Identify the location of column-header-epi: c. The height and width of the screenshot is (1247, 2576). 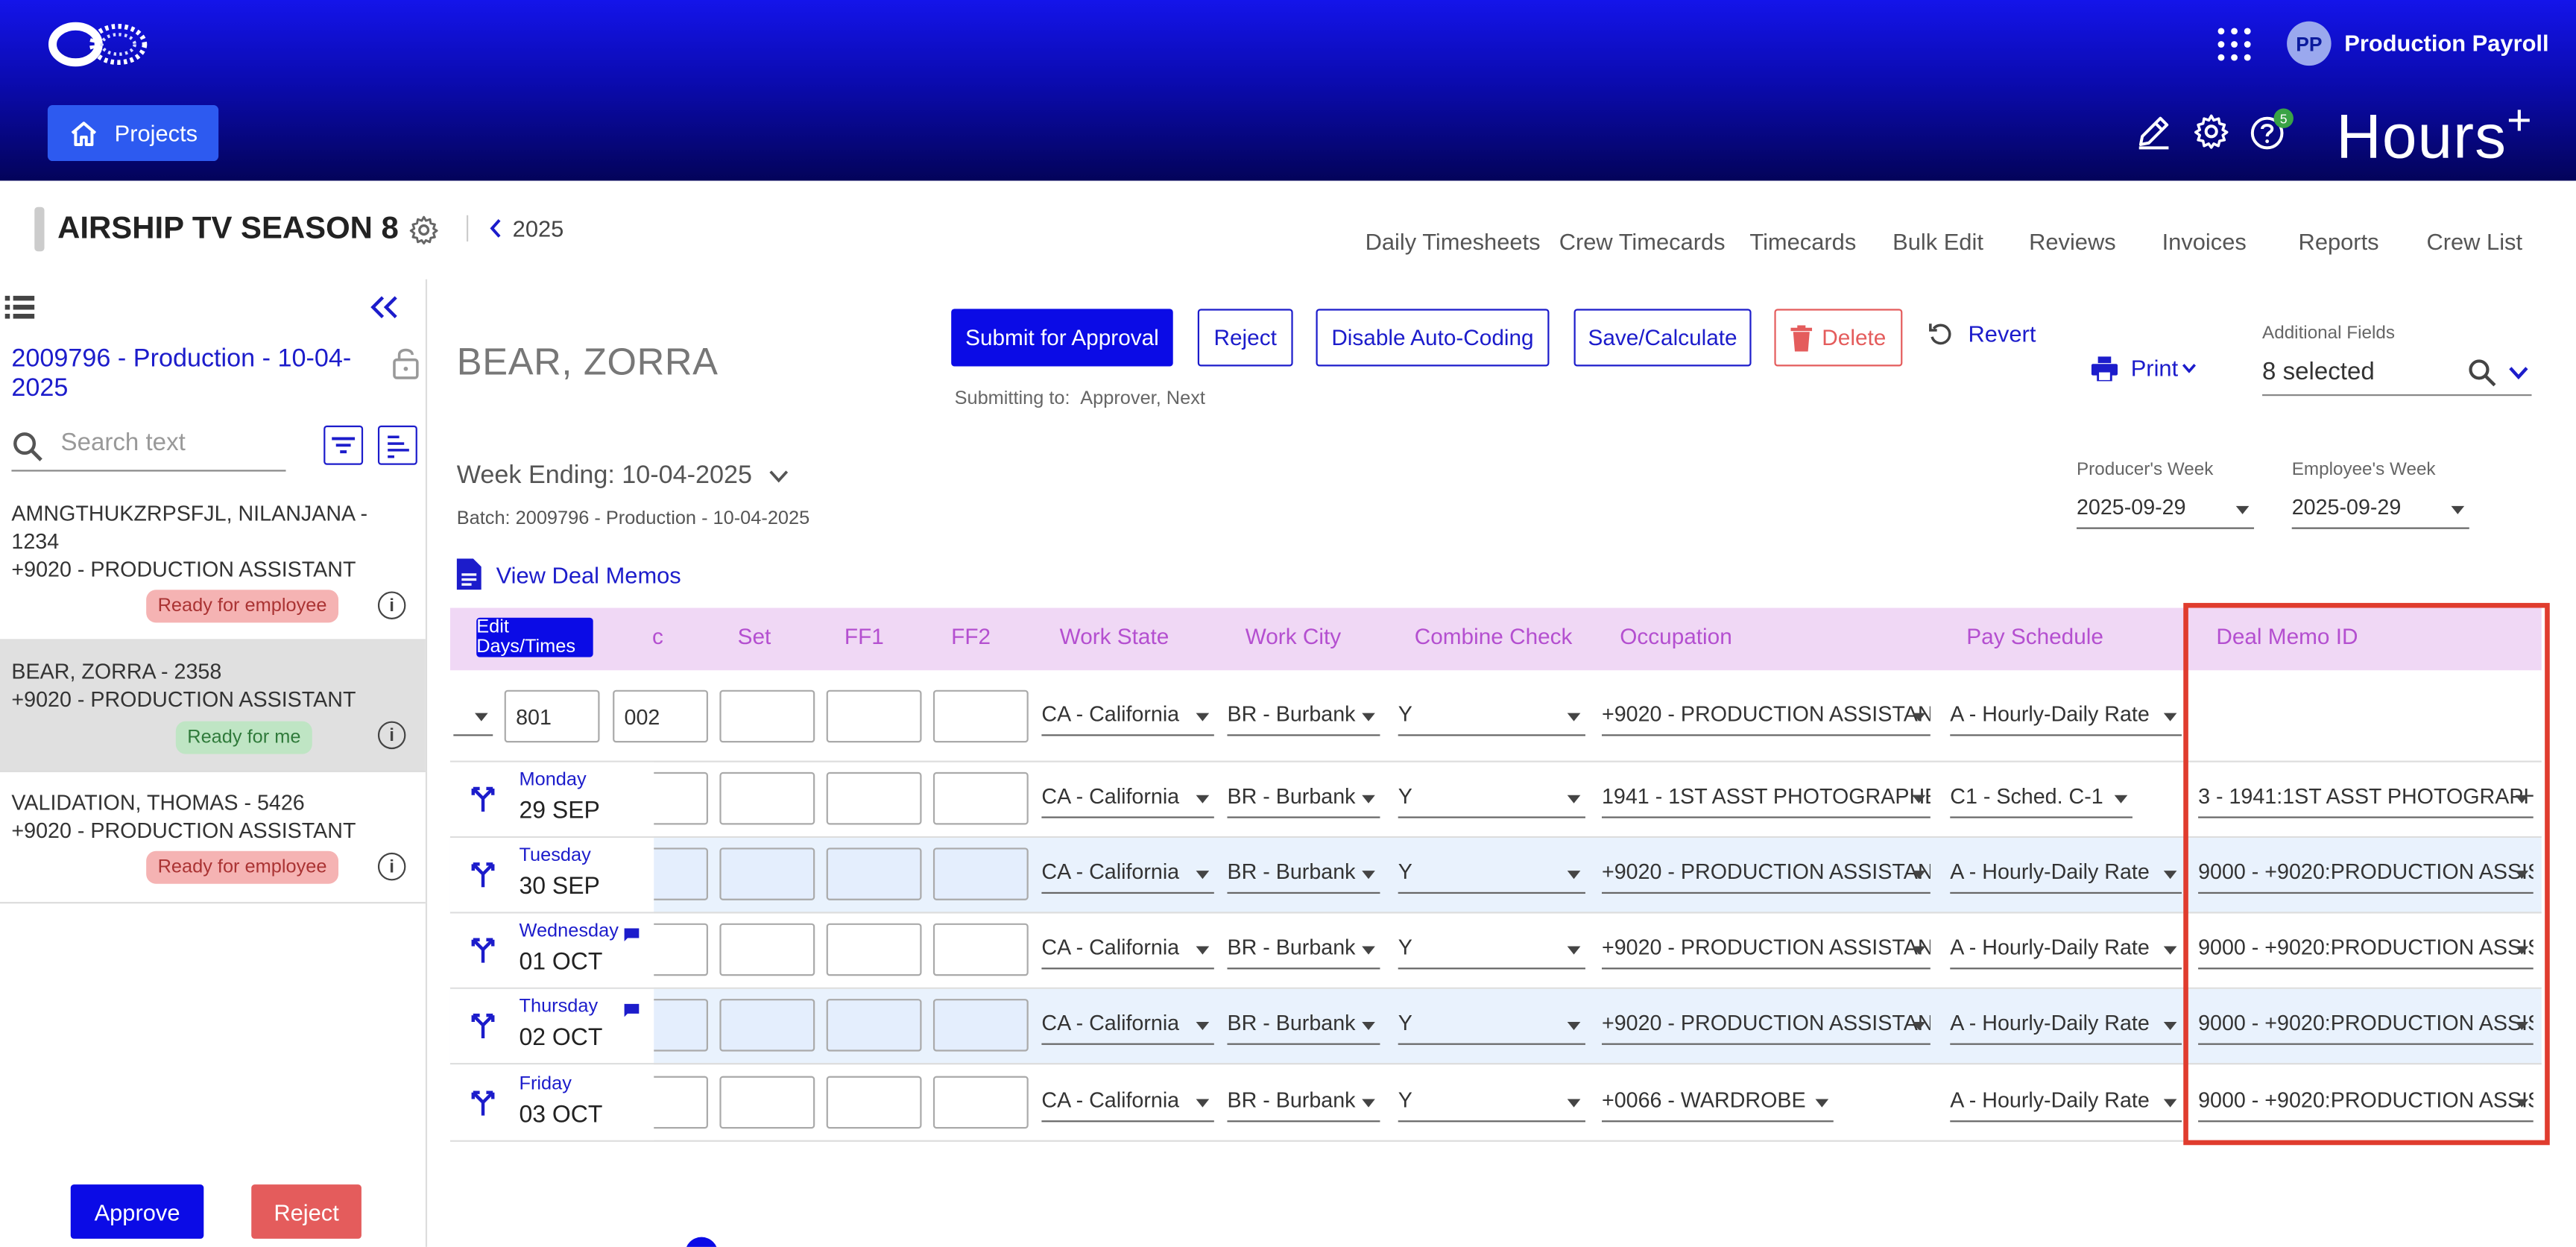
(657, 637).